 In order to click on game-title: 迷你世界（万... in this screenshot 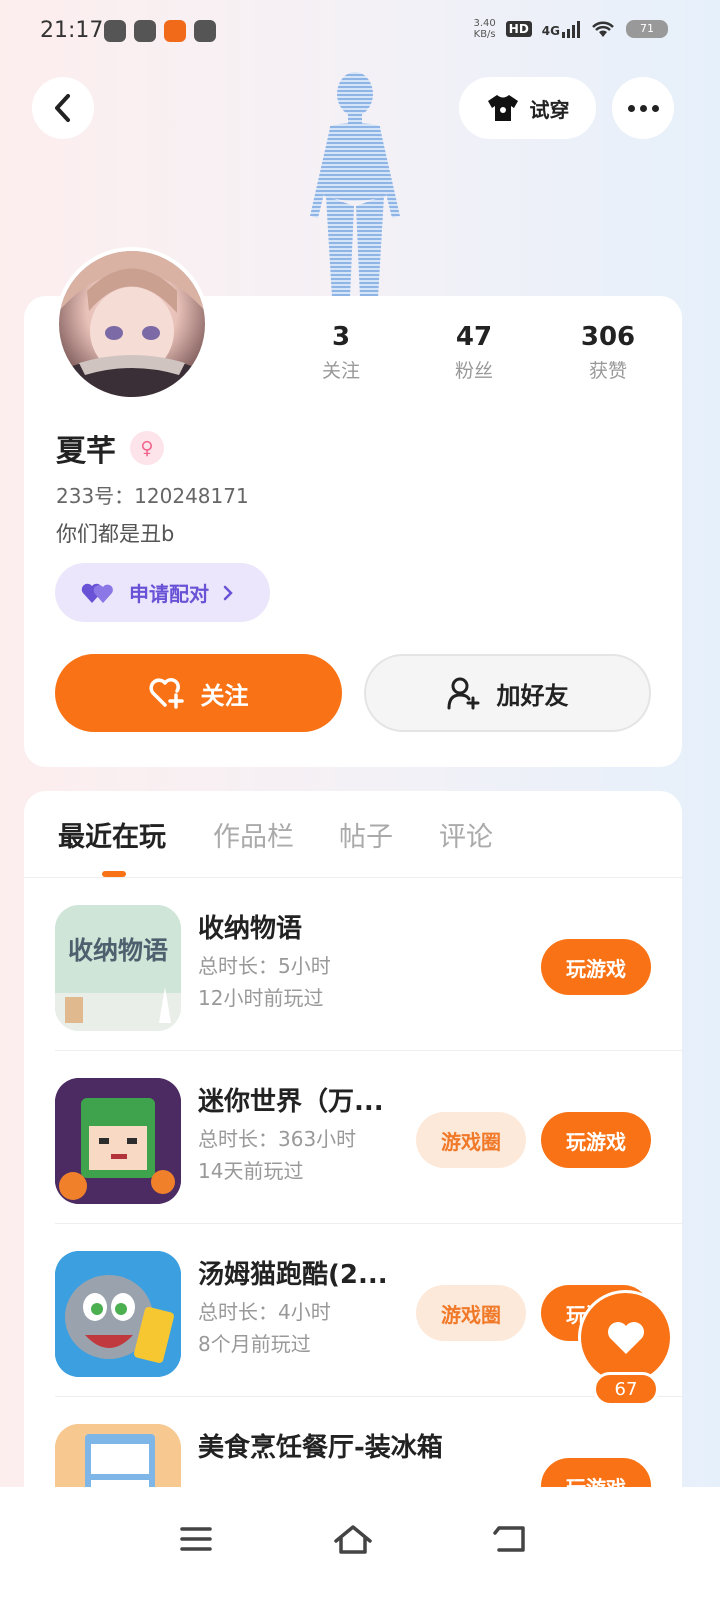, I will do `click(291, 1102)`.